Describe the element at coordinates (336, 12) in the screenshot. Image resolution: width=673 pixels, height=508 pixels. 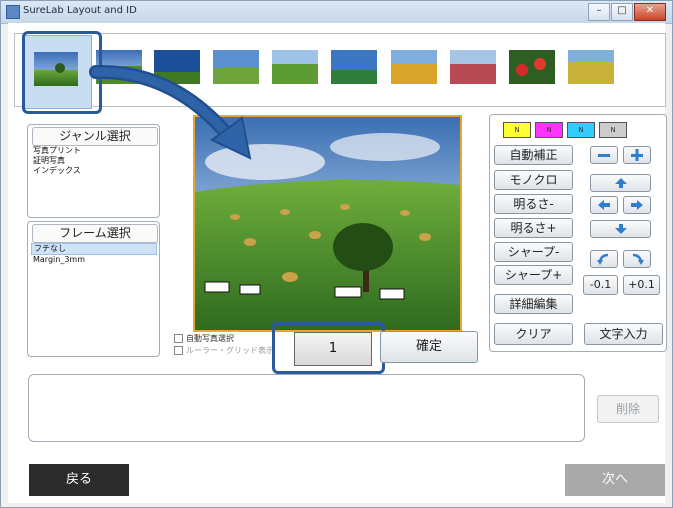
I see `title-bar: SureLab Layout and ID – □ ✕` at that location.